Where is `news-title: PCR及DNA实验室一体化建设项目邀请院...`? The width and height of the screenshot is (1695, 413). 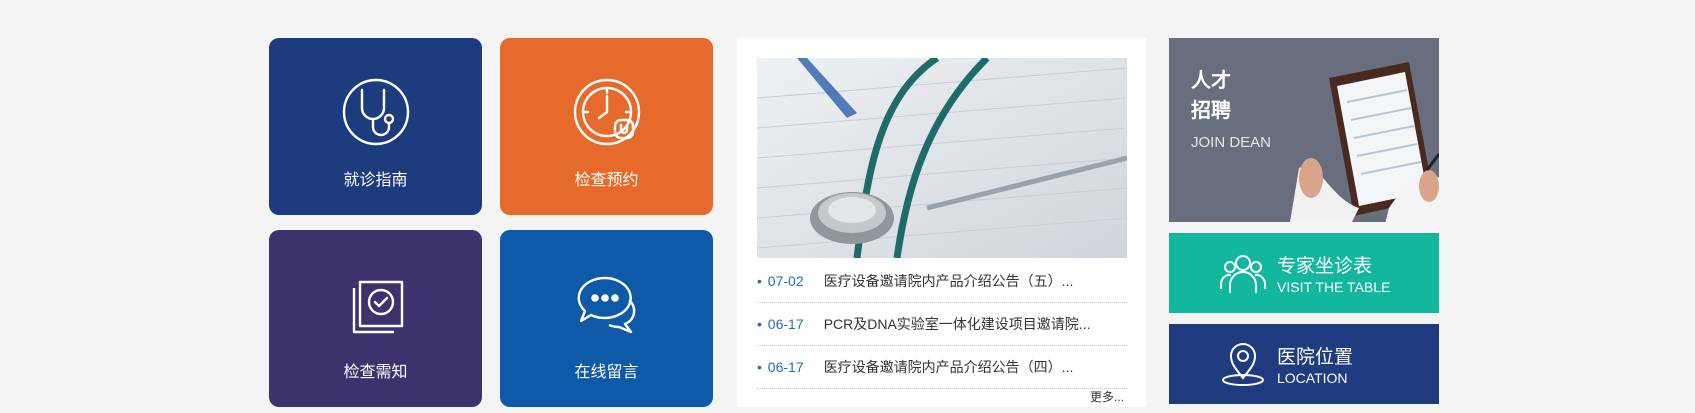 news-title: PCR及DNA实验室一体化建设项目邀请院... is located at coordinates (957, 324).